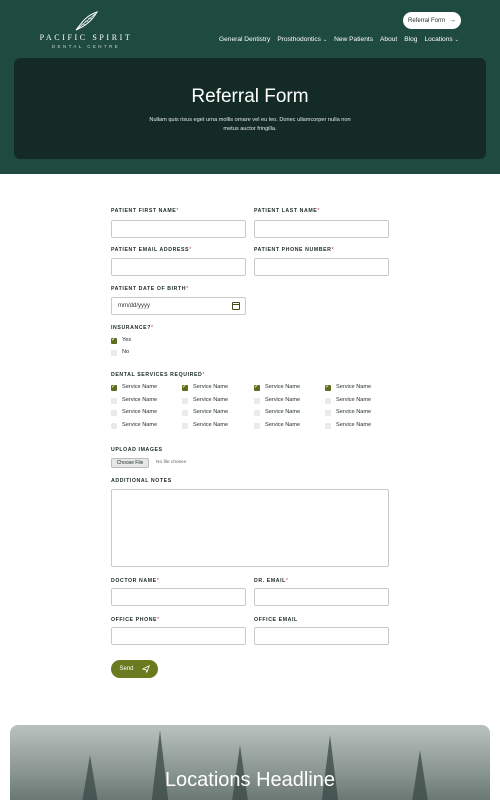 Image resolution: width=500 pixels, height=800 pixels. What do you see at coordinates (178, 306) in the screenshot?
I see `dob-field: mm/dd/yyyy` at bounding box center [178, 306].